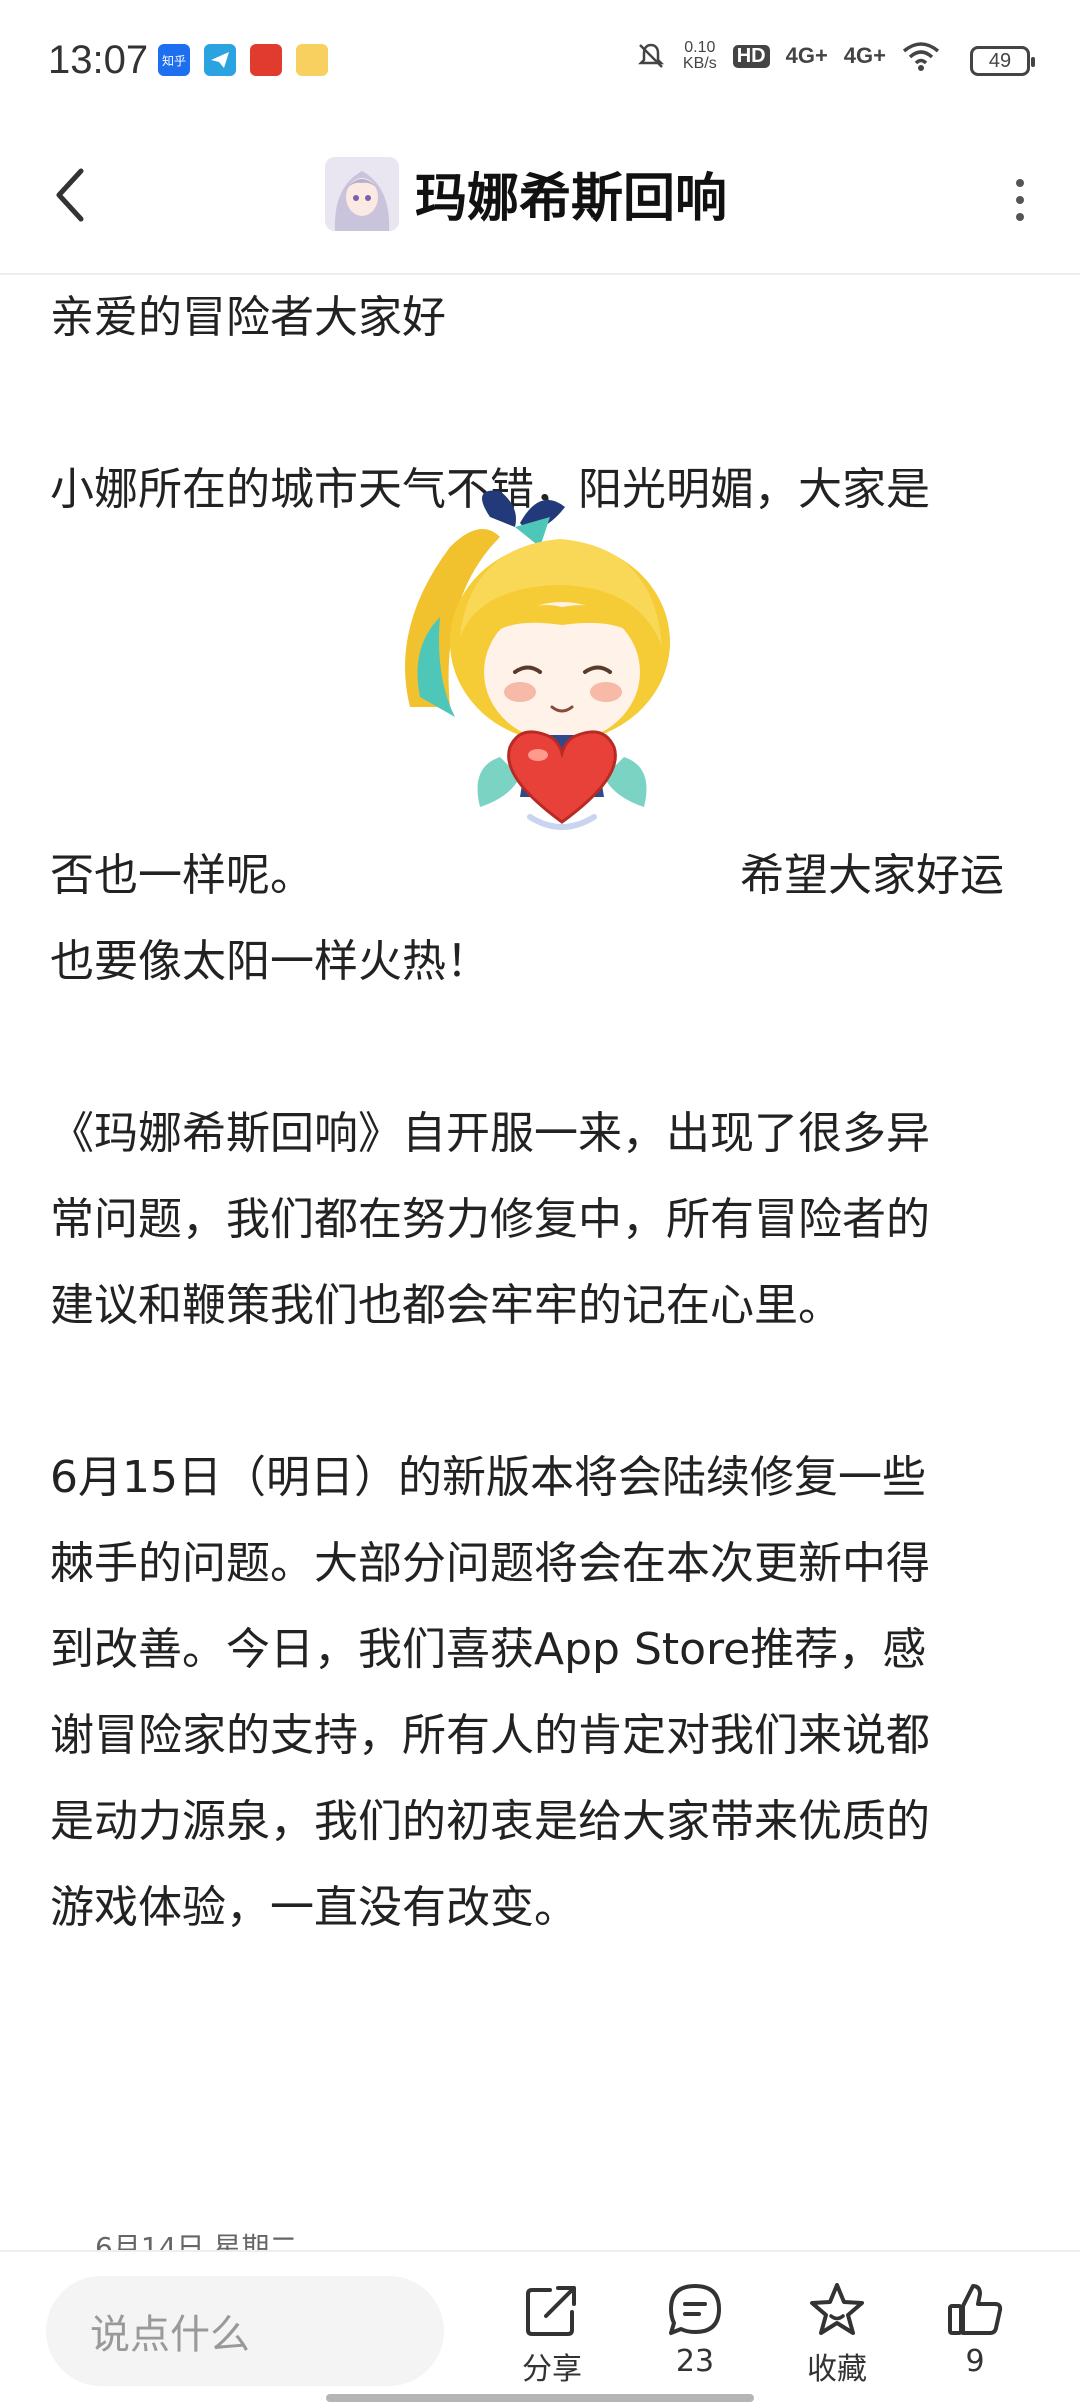 Image resolution: width=1080 pixels, height=2408 pixels. Describe the element at coordinates (488, 1649) in the screenshot. I see `article-paragraph: 到改善。今日，我们喜获App Store推荐，感` at that location.